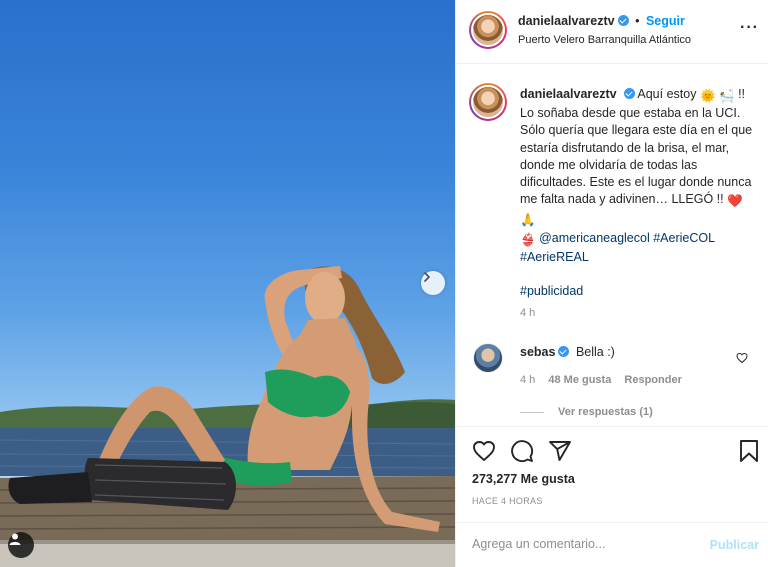 This screenshot has width=768, height=567. I want to click on mention-link: @americaneaglecol, so click(594, 238).